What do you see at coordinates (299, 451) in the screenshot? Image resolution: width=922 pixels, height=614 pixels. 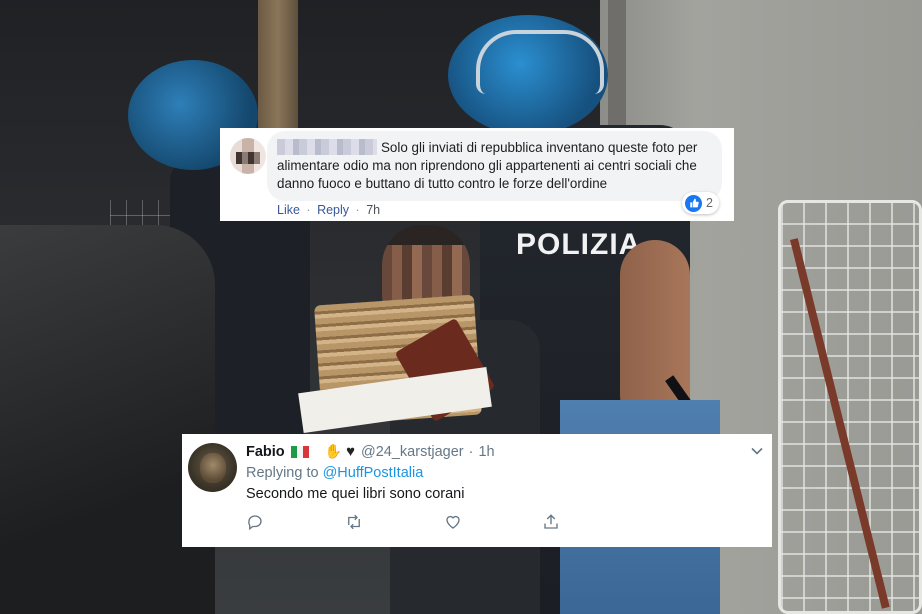 I see `italy-flag-icon` at bounding box center [299, 451].